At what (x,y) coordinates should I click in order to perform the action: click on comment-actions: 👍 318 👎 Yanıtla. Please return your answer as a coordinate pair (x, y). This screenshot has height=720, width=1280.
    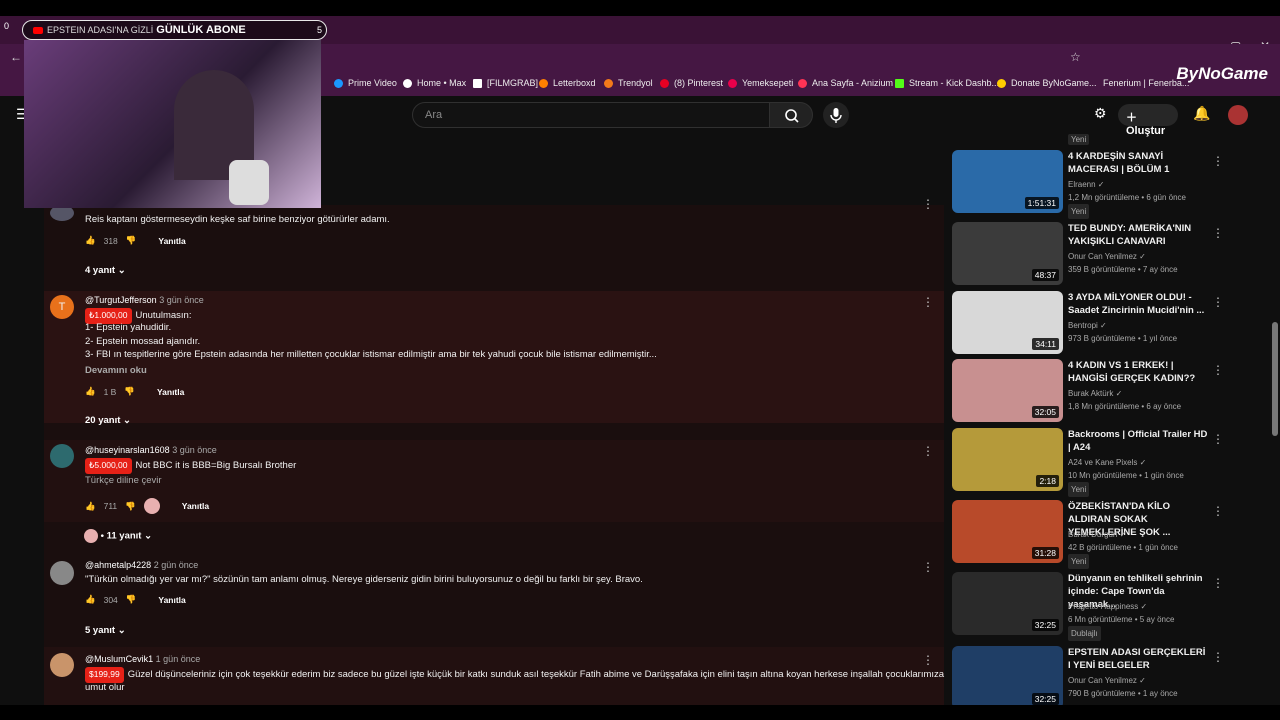
    Looking at the image, I should click on (135, 240).